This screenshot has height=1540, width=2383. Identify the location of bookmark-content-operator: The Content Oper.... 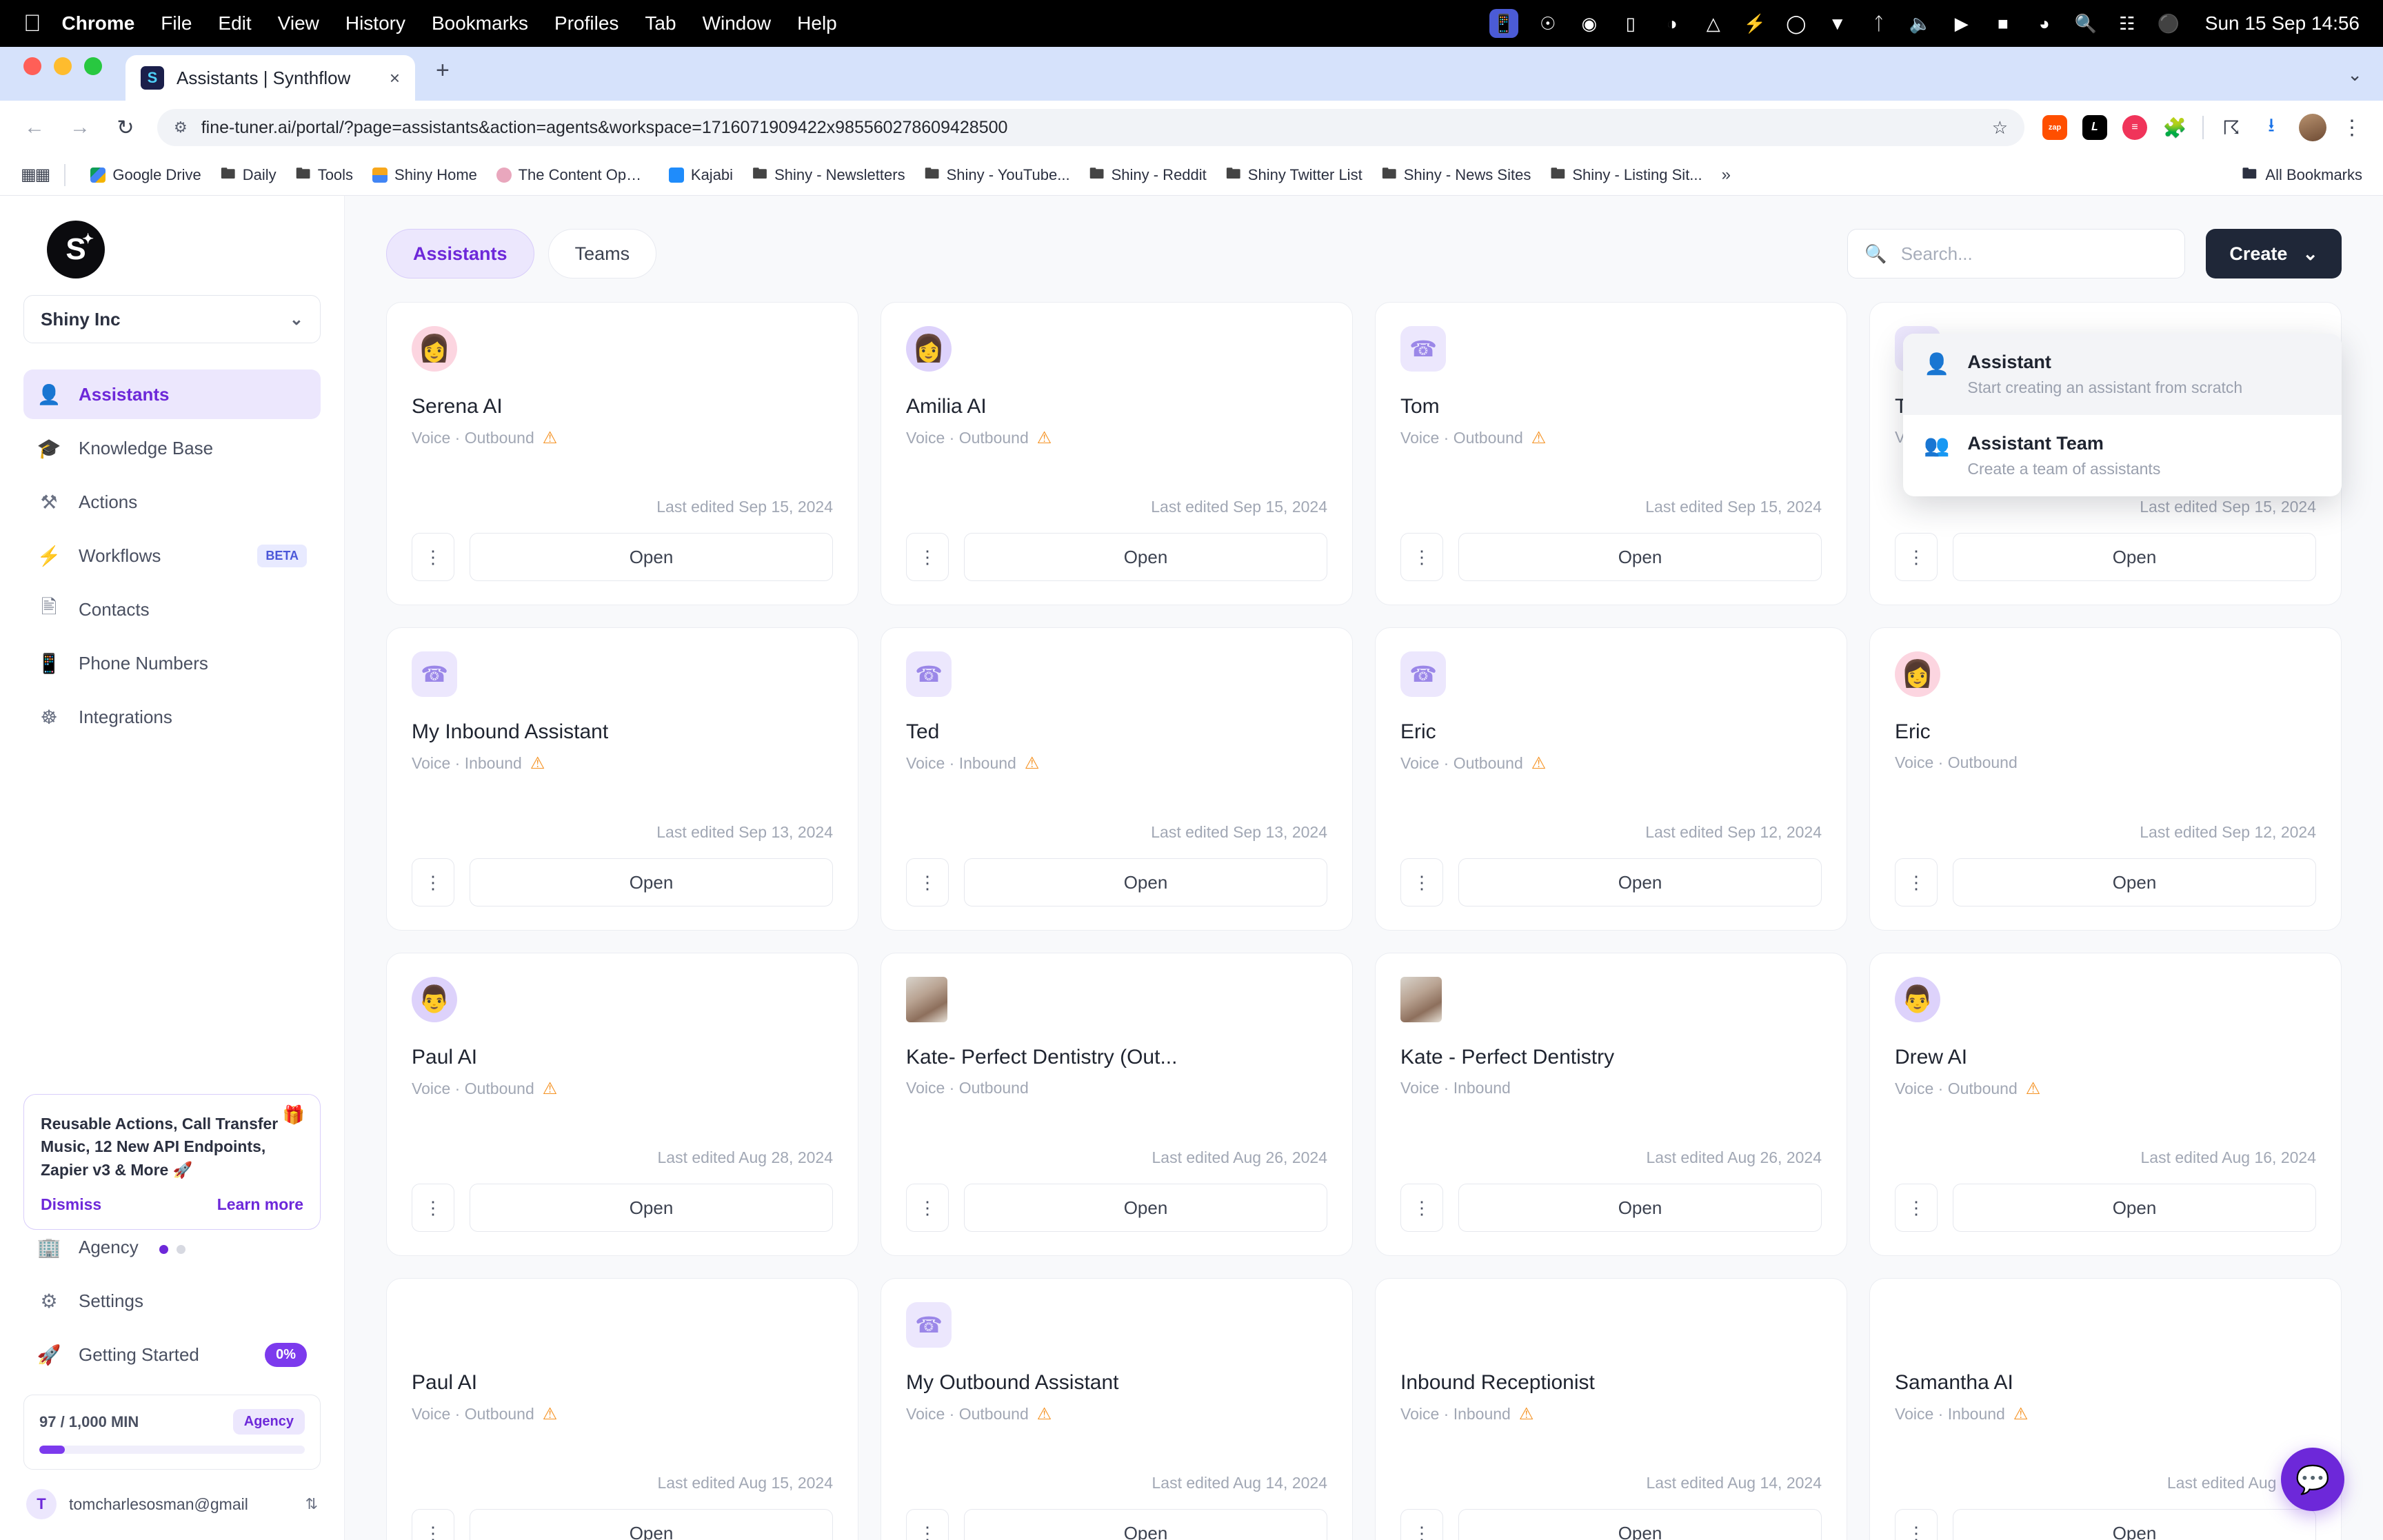
(573, 175).